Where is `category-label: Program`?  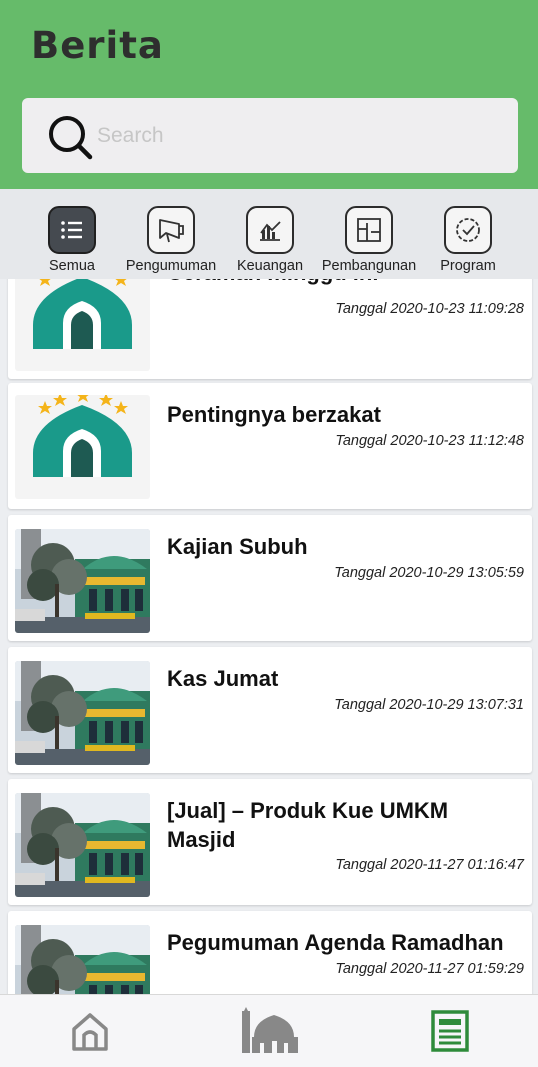 category-label: Program is located at coordinates (468, 266).